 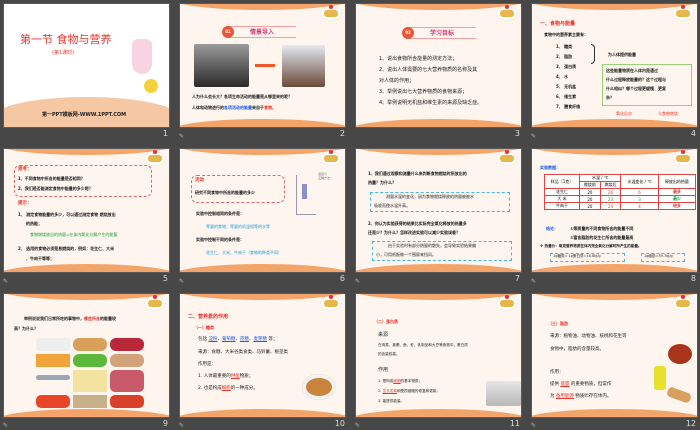 I want to click on role-1: 1. 人体最重要的供能物质；, so click(x=225, y=377).